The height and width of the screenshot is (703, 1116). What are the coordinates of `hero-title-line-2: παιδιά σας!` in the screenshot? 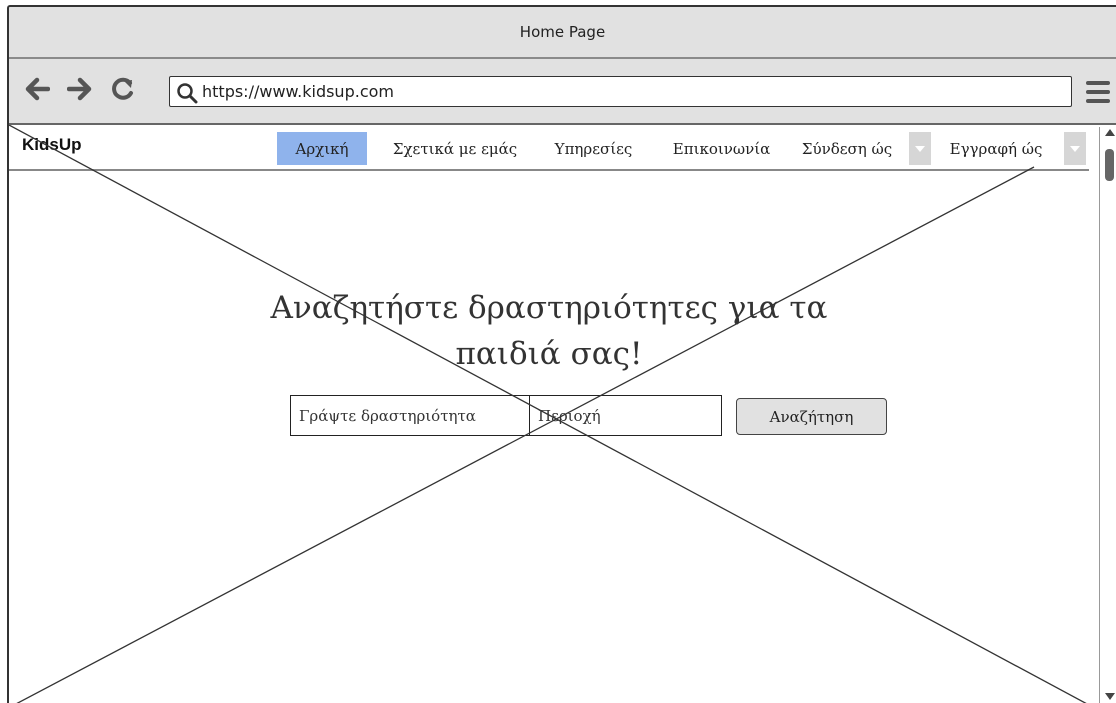 It's located at (549, 354).